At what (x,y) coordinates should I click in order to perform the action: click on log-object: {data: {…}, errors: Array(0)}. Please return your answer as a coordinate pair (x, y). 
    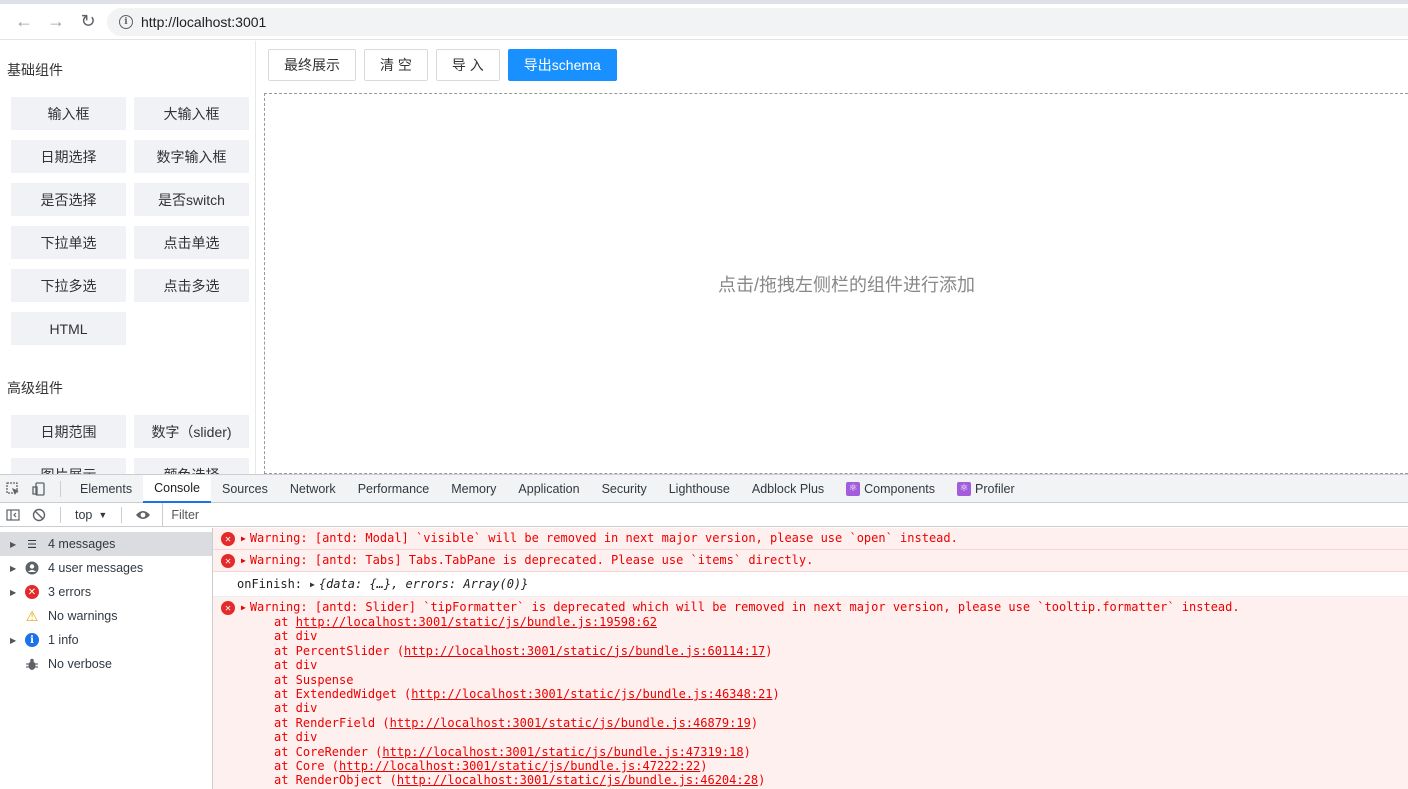
    Looking at the image, I should click on (424, 584).